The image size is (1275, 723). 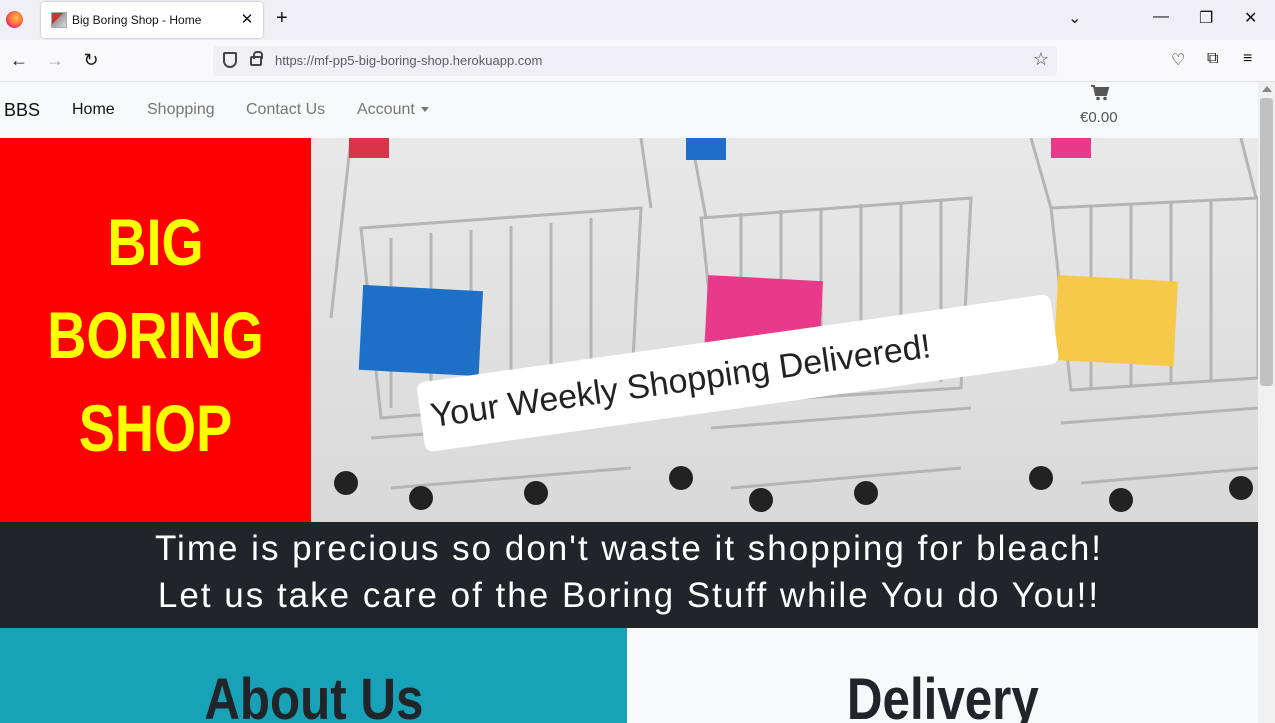 What do you see at coordinates (14, 19) in the screenshot?
I see `firefox-icon` at bounding box center [14, 19].